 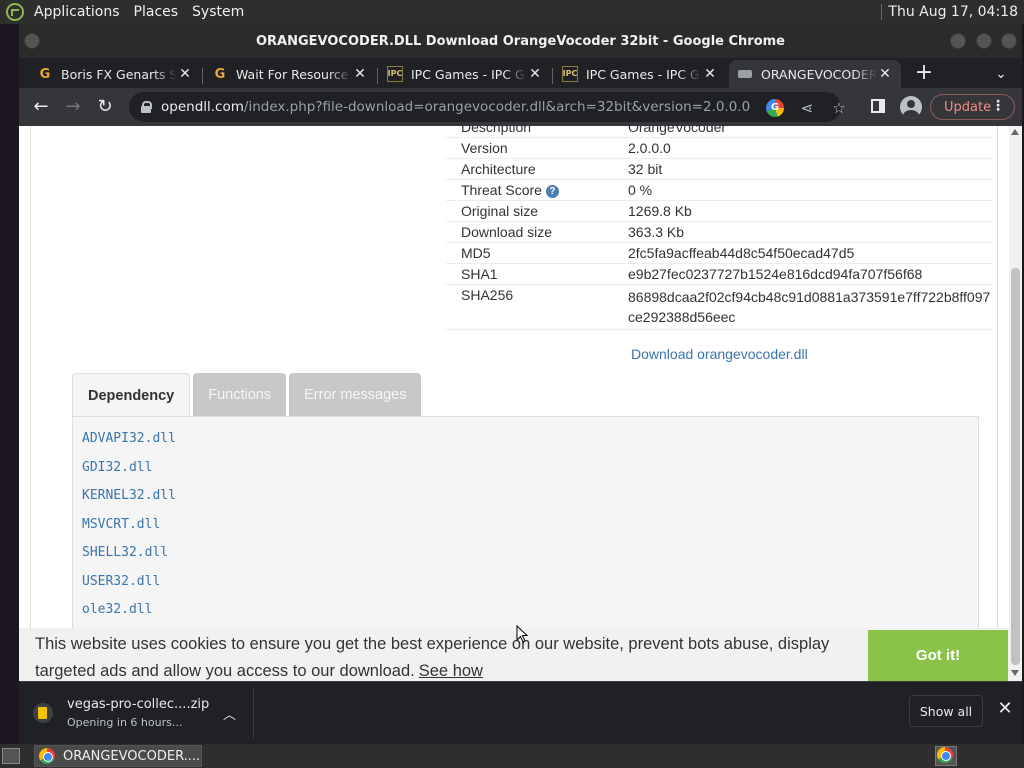 I want to click on detail-value: OrangeVocoder, so click(x=677, y=130).